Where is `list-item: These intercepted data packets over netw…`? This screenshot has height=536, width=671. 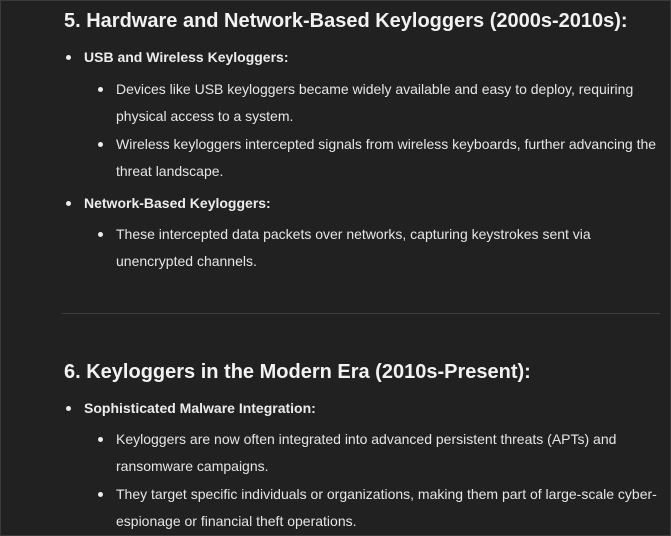 list-item: These intercepted data packets over netw… is located at coordinates (378, 248).